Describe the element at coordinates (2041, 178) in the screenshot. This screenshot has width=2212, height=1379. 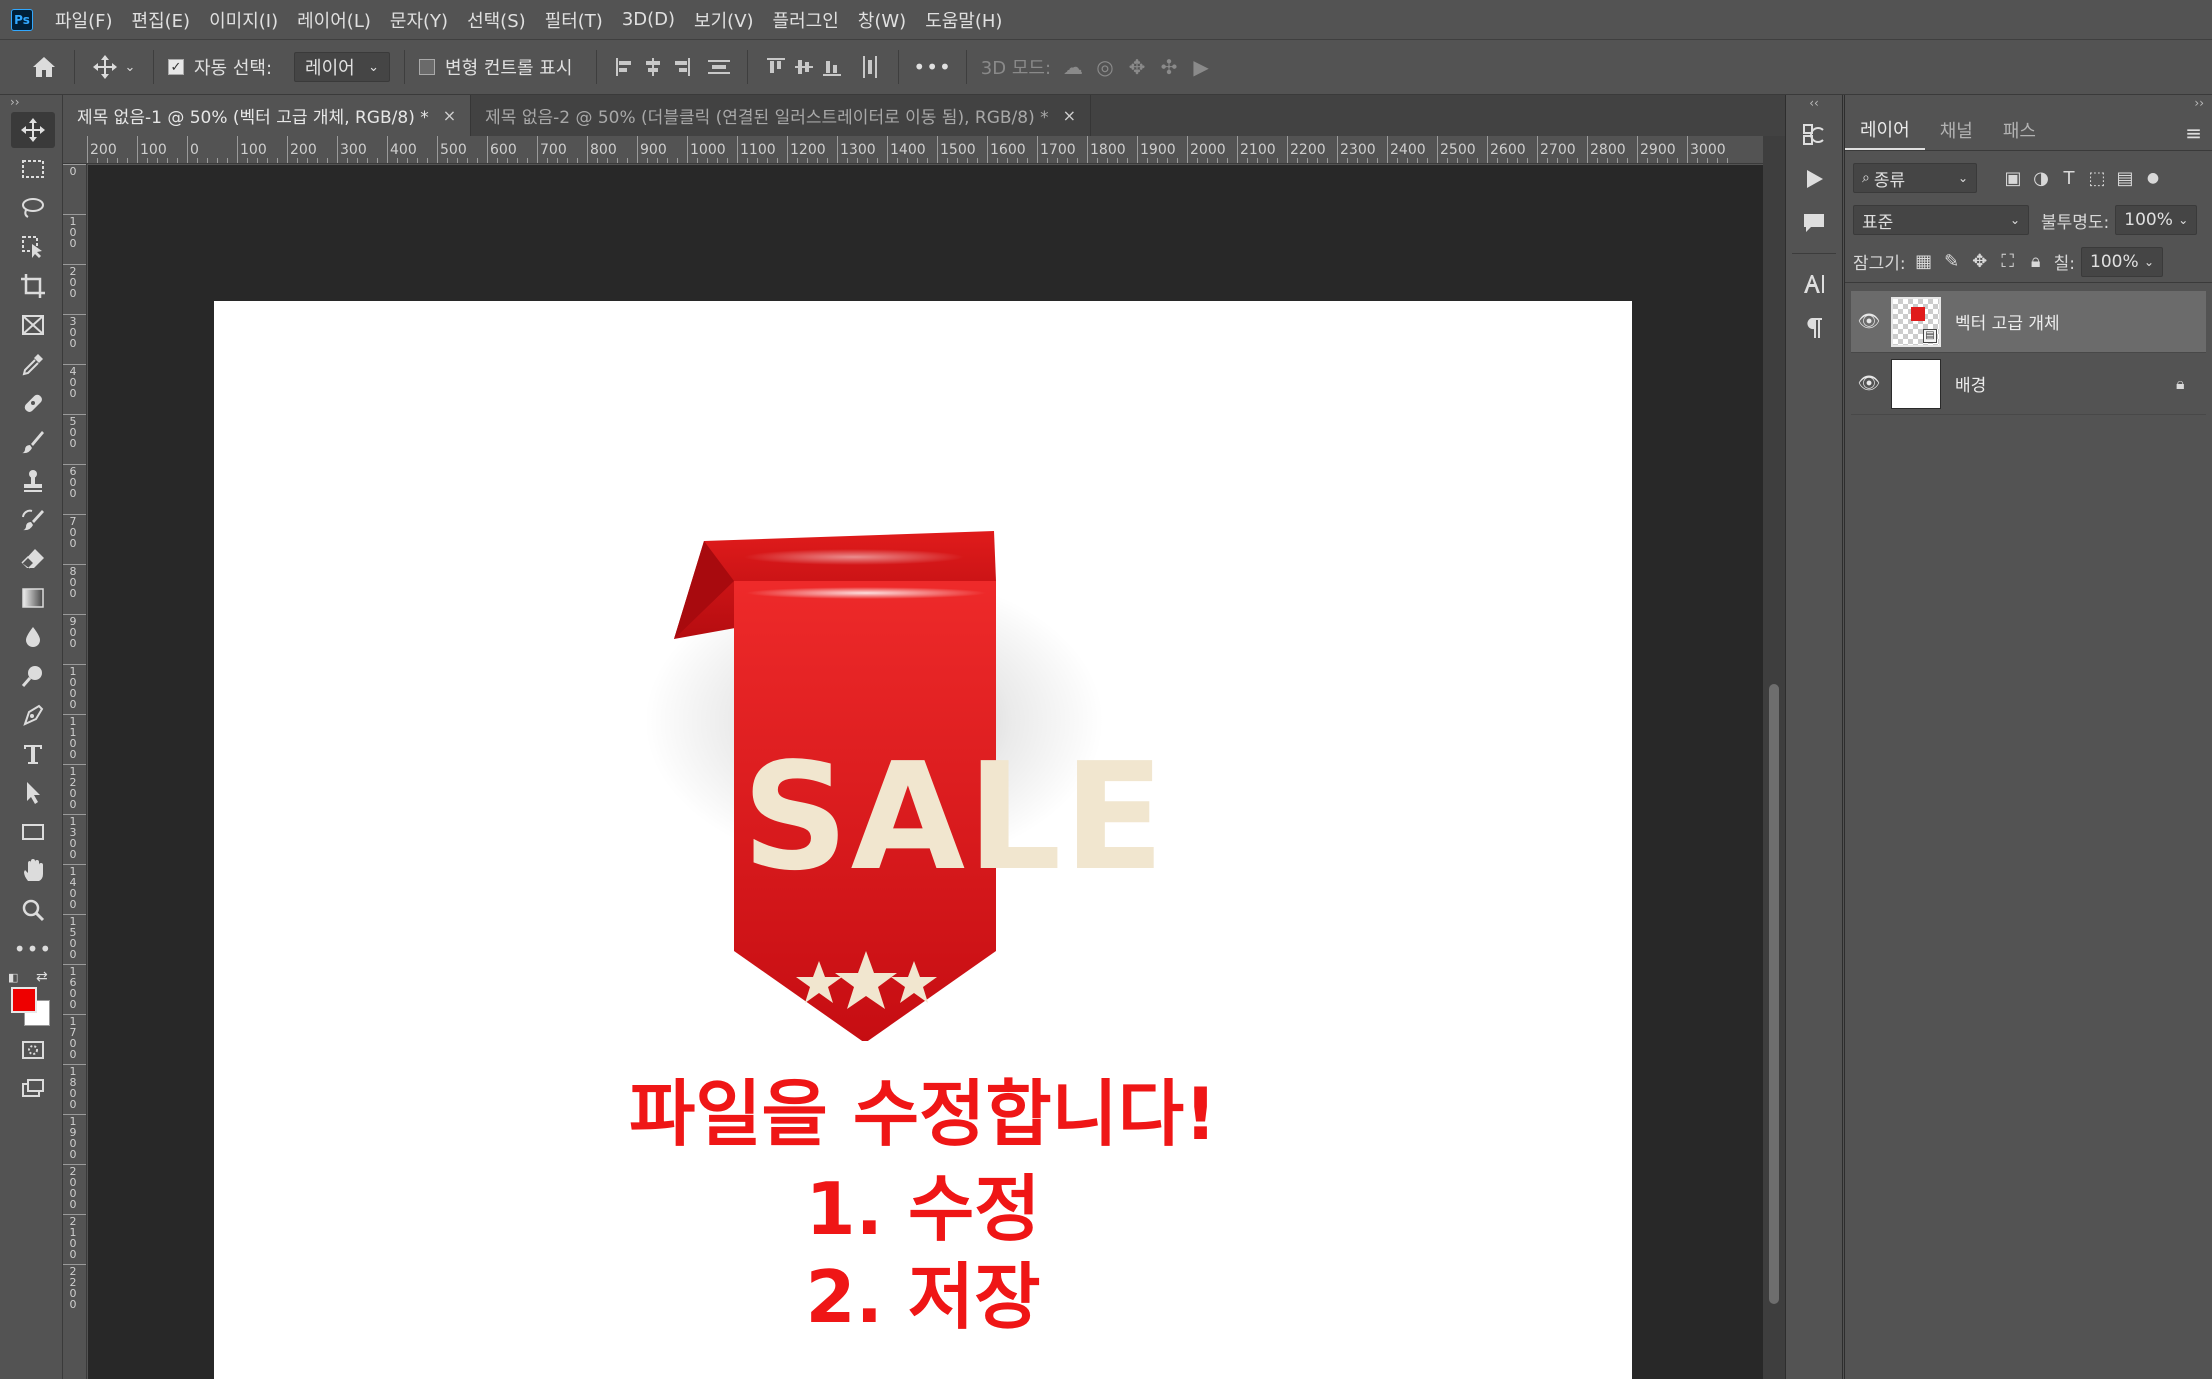
I see `filter-adjustment-icon: ◑` at that location.